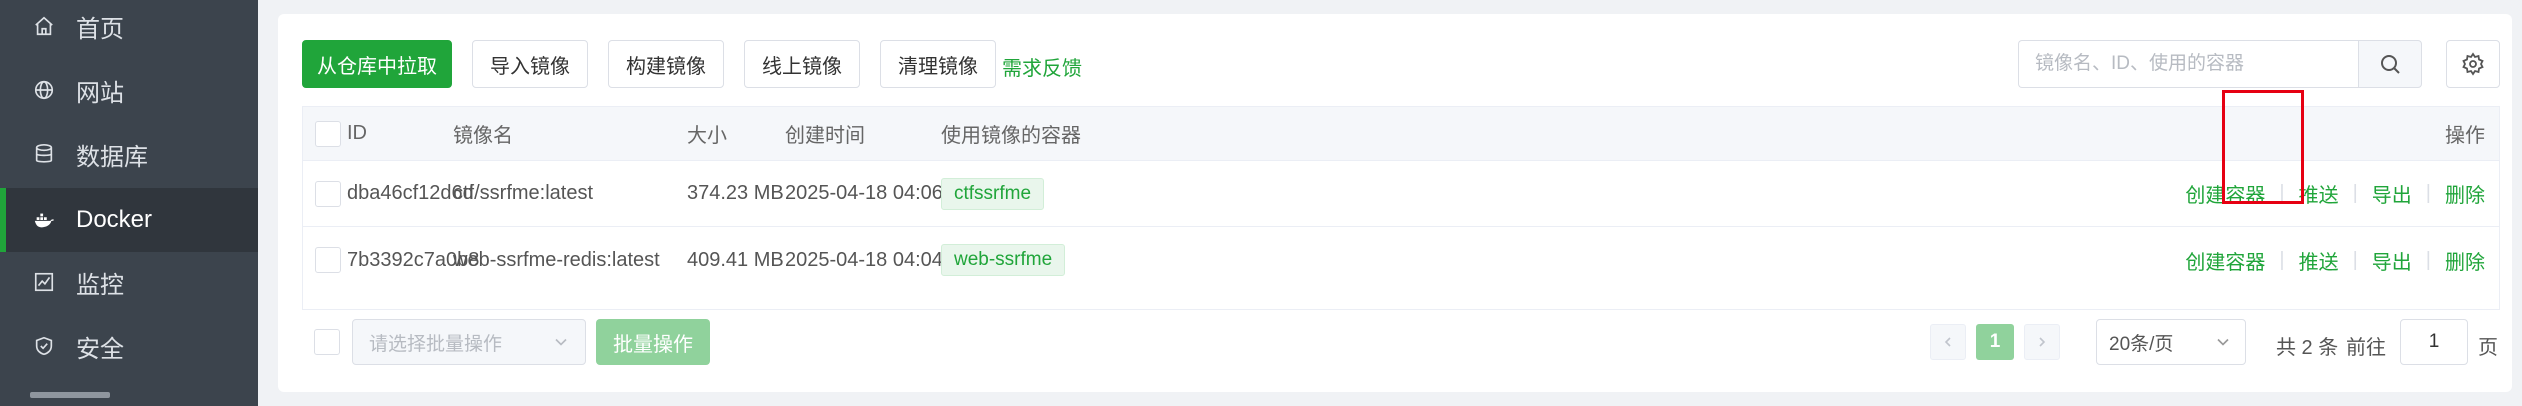 This screenshot has width=2522, height=406. I want to click on page-size-value: 20条/页, so click(2141, 344).